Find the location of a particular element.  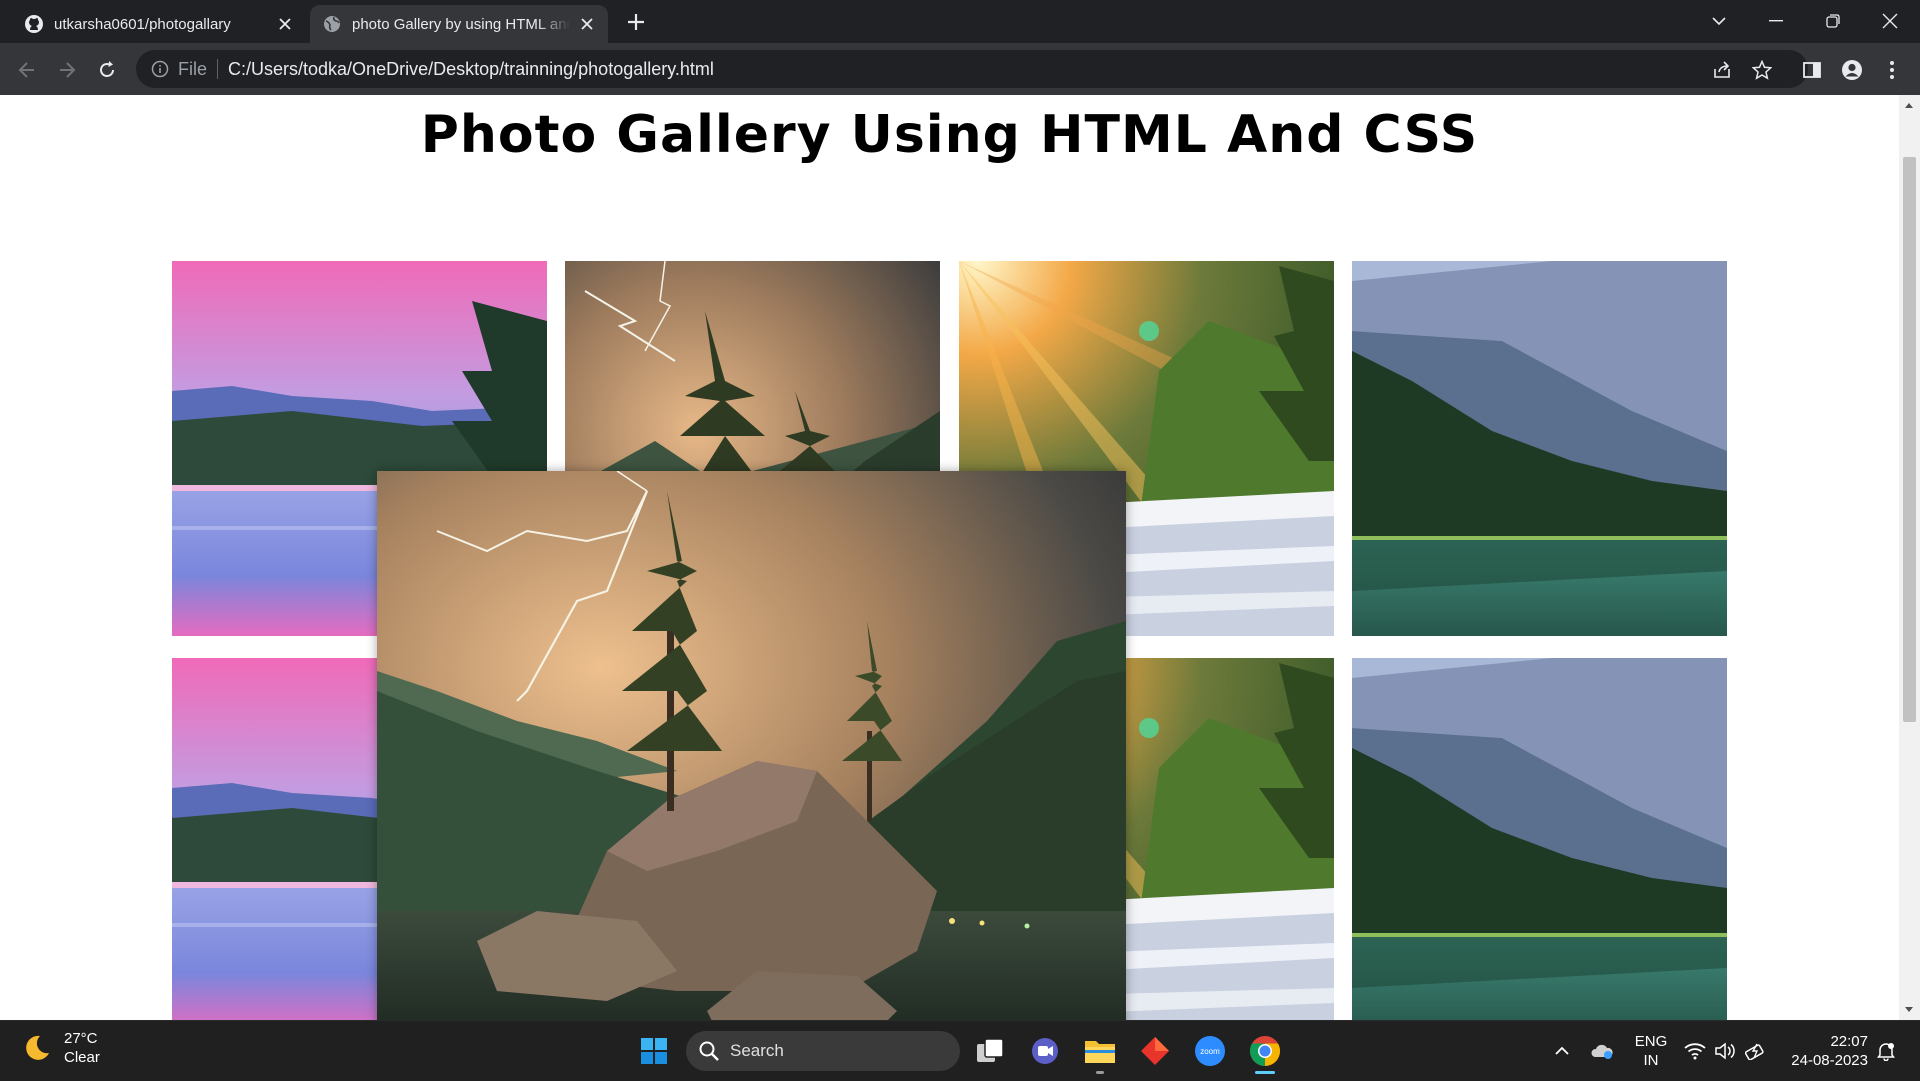

file-explorer-icon is located at coordinates (1100, 1051).